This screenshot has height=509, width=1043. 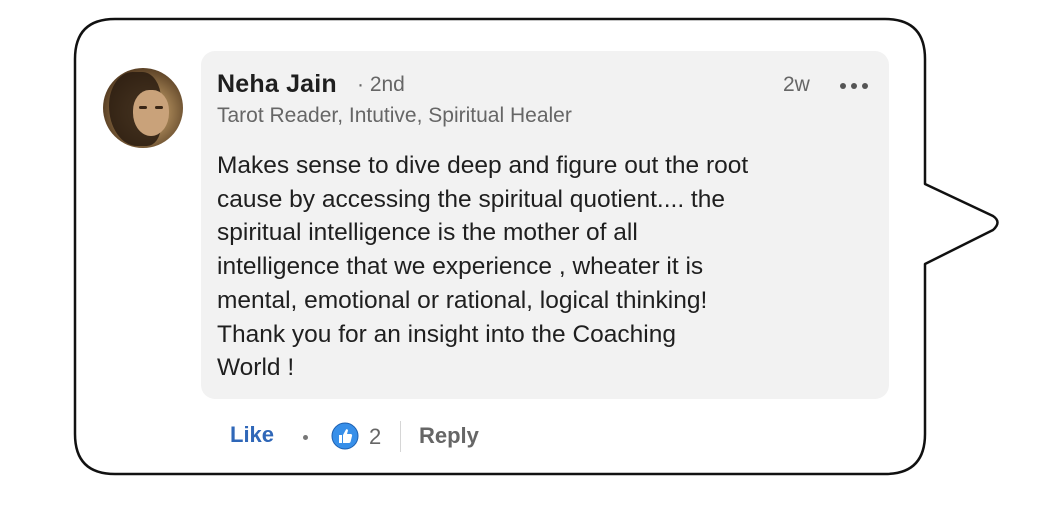 What do you see at coordinates (277, 84) in the screenshot?
I see `author-name: Neha Jain` at bounding box center [277, 84].